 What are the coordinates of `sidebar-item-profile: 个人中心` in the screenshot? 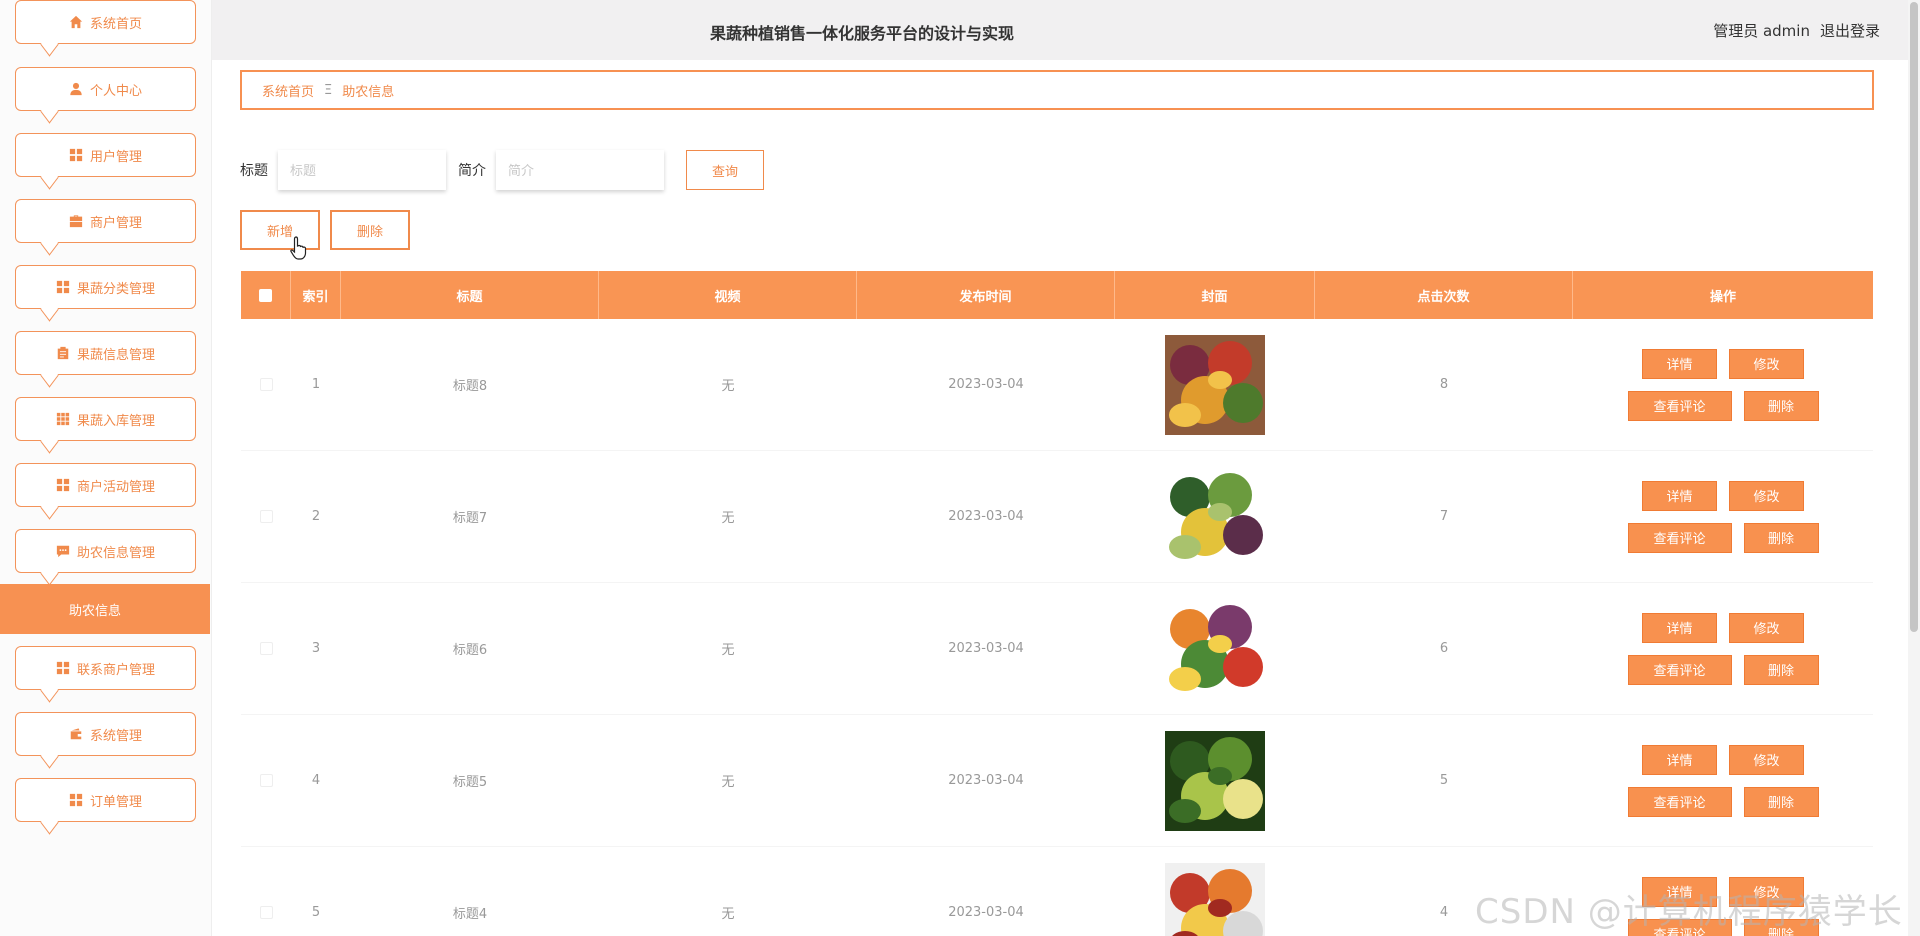 It's located at (105, 89).